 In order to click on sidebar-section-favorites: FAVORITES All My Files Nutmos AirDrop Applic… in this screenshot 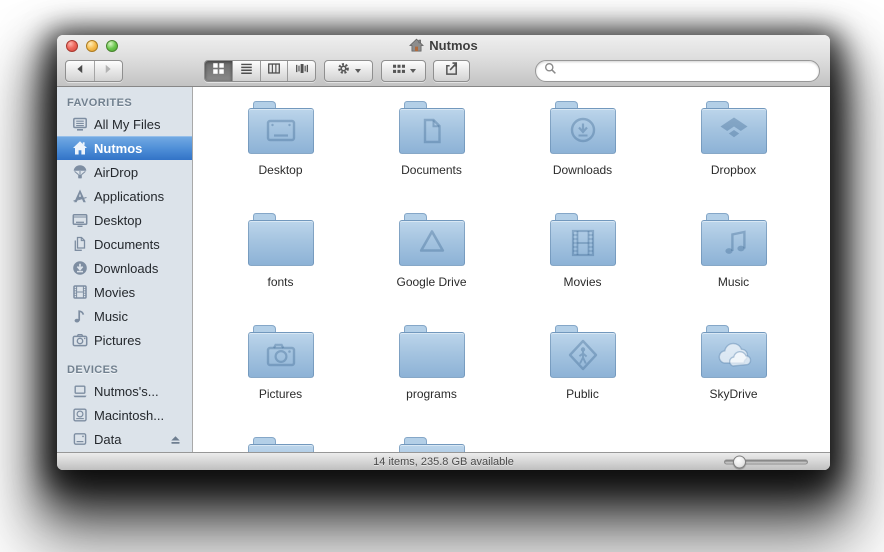, I will do `click(124, 223)`.